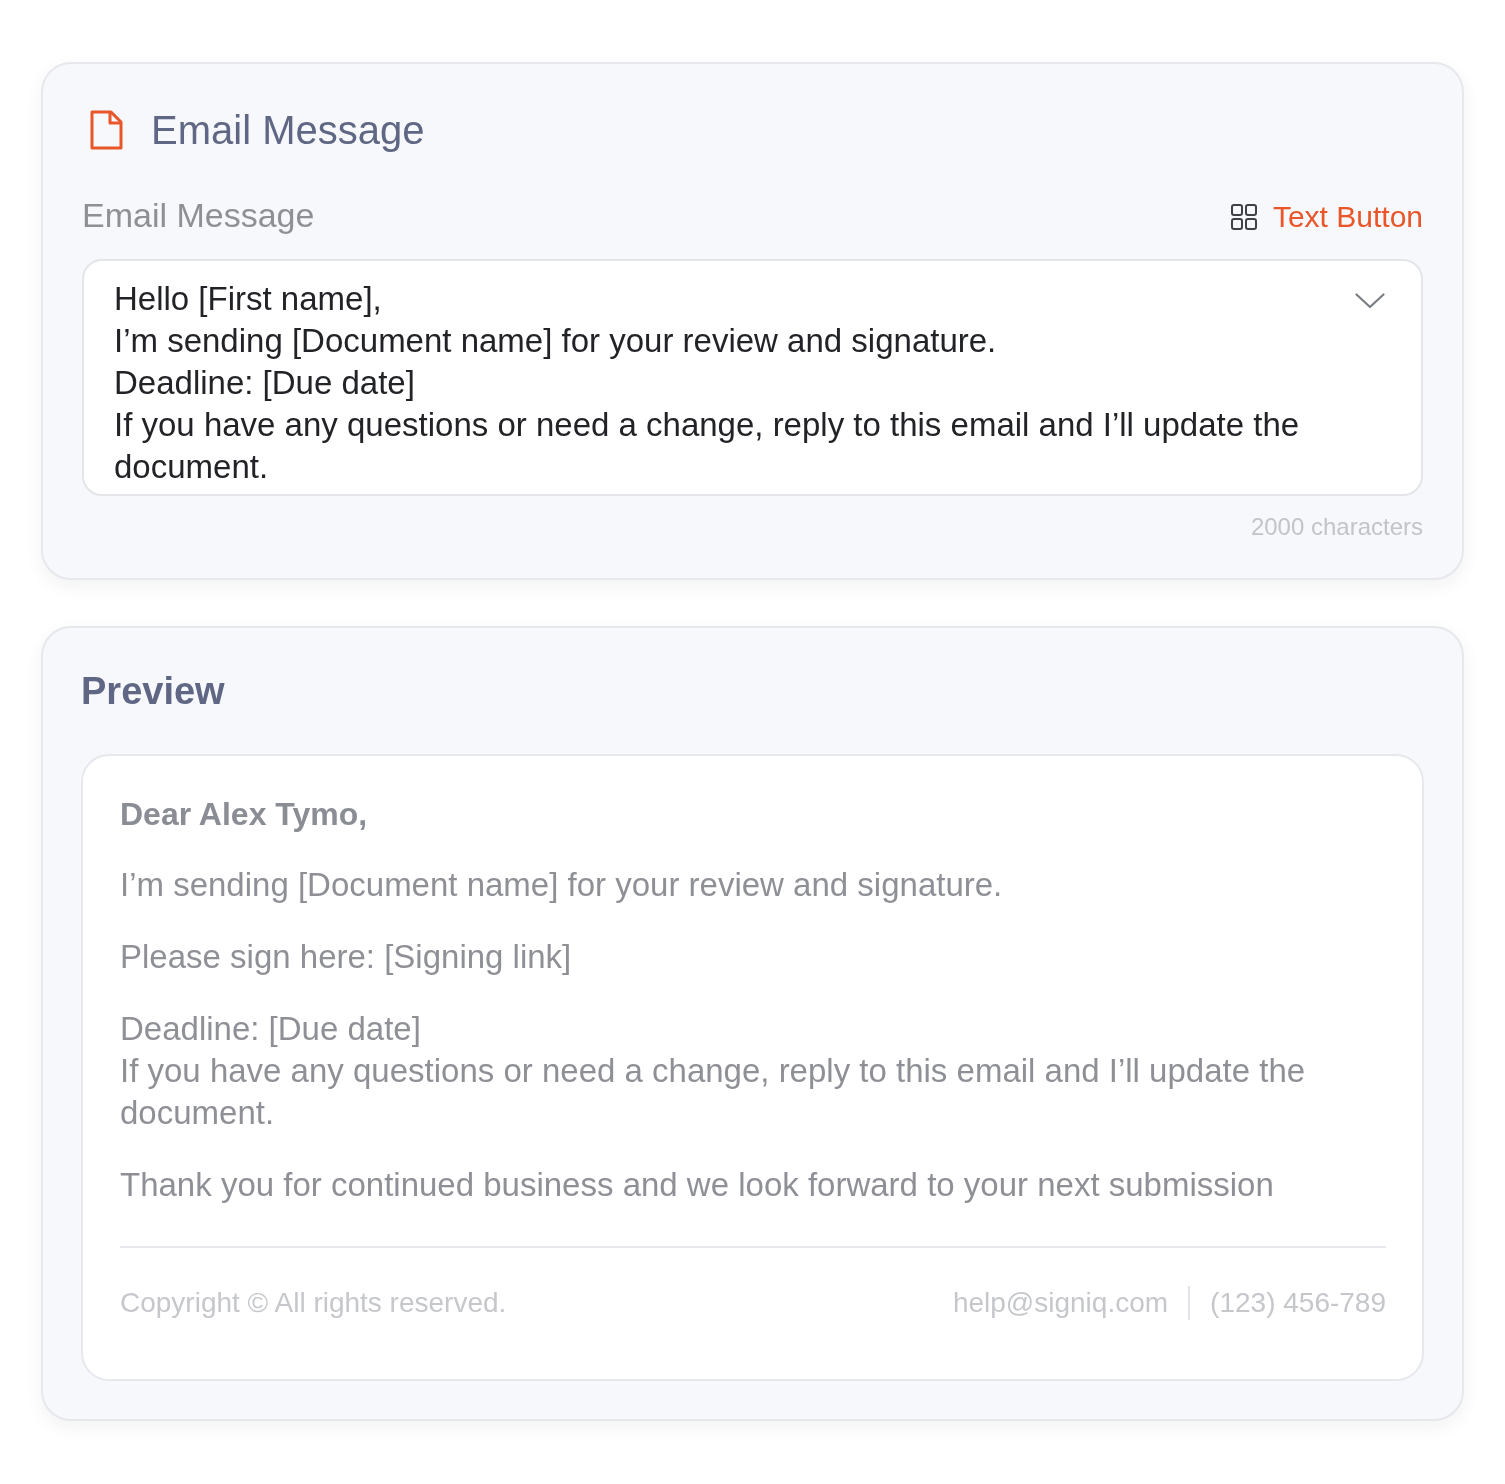  I want to click on chevron-down-icon, so click(1370, 301).